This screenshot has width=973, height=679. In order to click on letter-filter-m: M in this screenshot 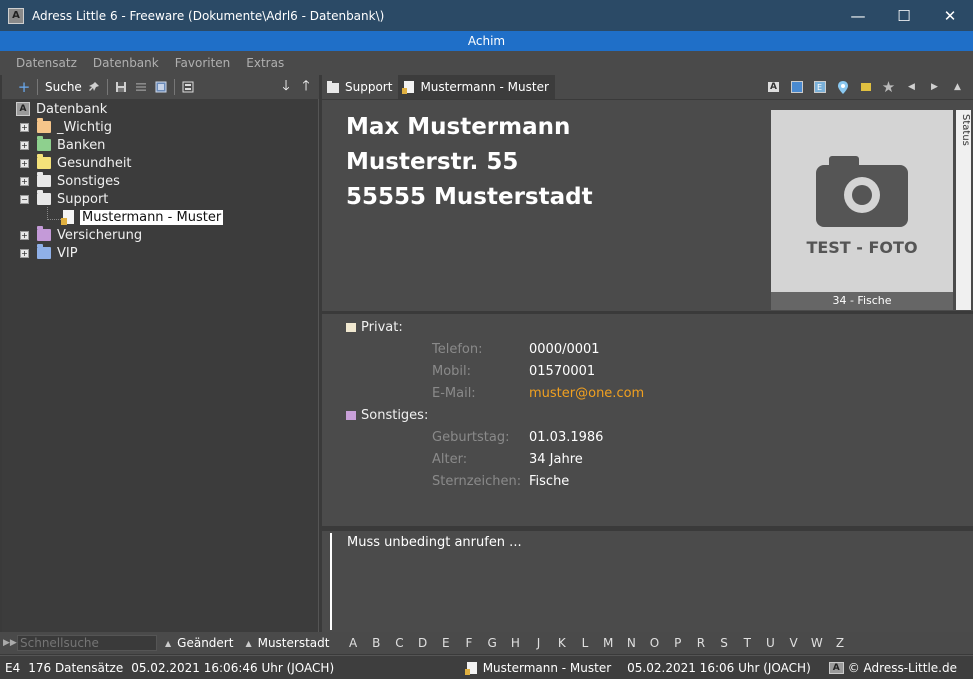, I will do `click(608, 643)`.